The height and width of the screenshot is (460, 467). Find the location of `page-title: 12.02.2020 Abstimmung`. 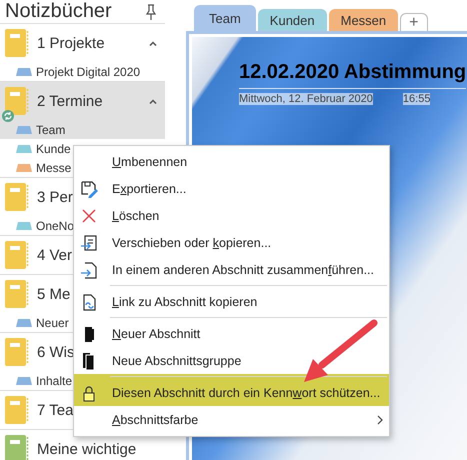

page-title: 12.02.2020 Abstimmung is located at coordinates (352, 75).